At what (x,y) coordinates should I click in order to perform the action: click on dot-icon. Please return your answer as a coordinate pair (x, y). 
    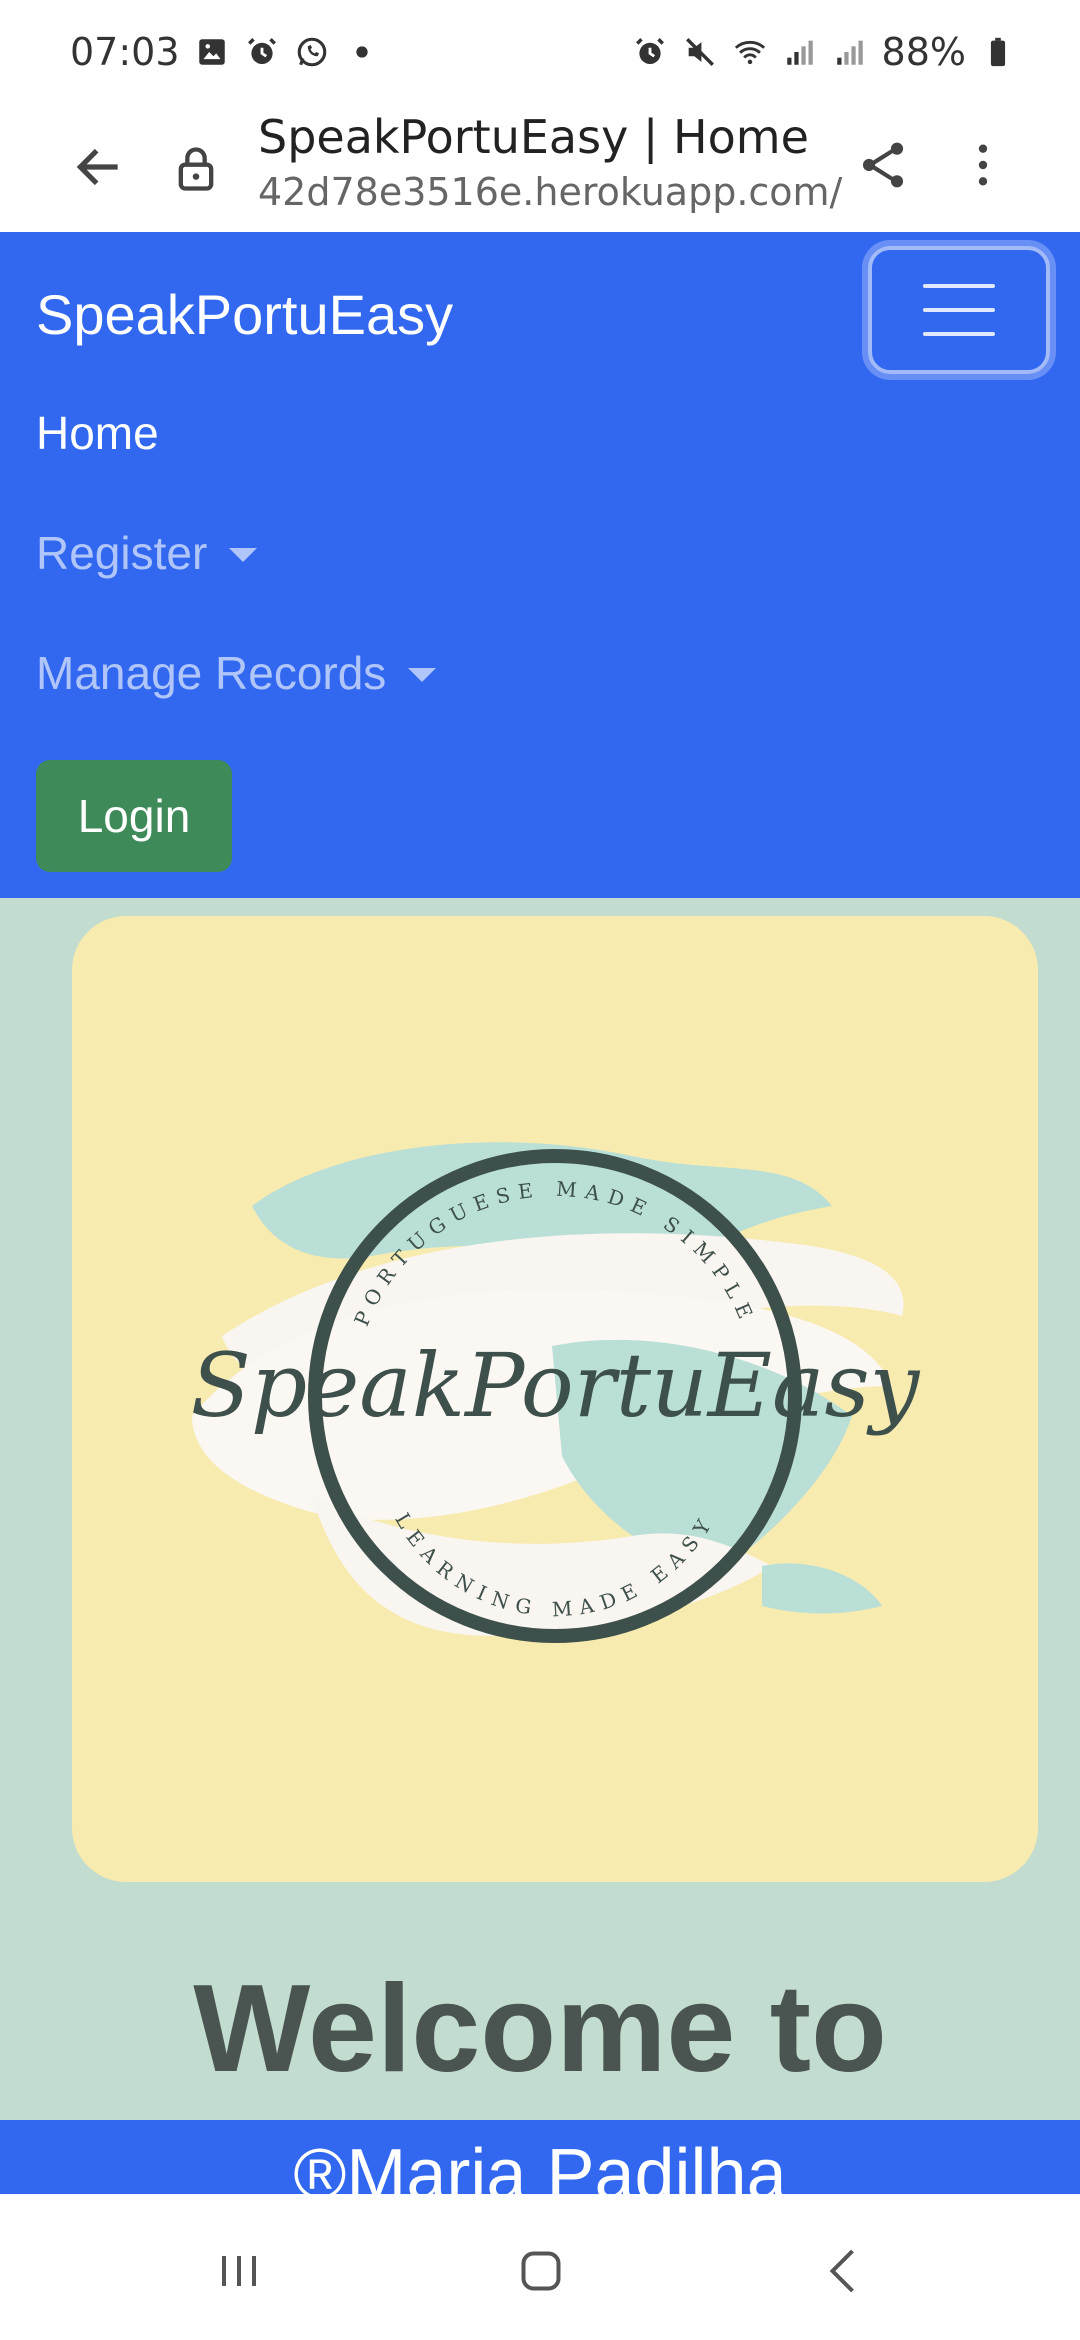
    Looking at the image, I should click on (362, 52).